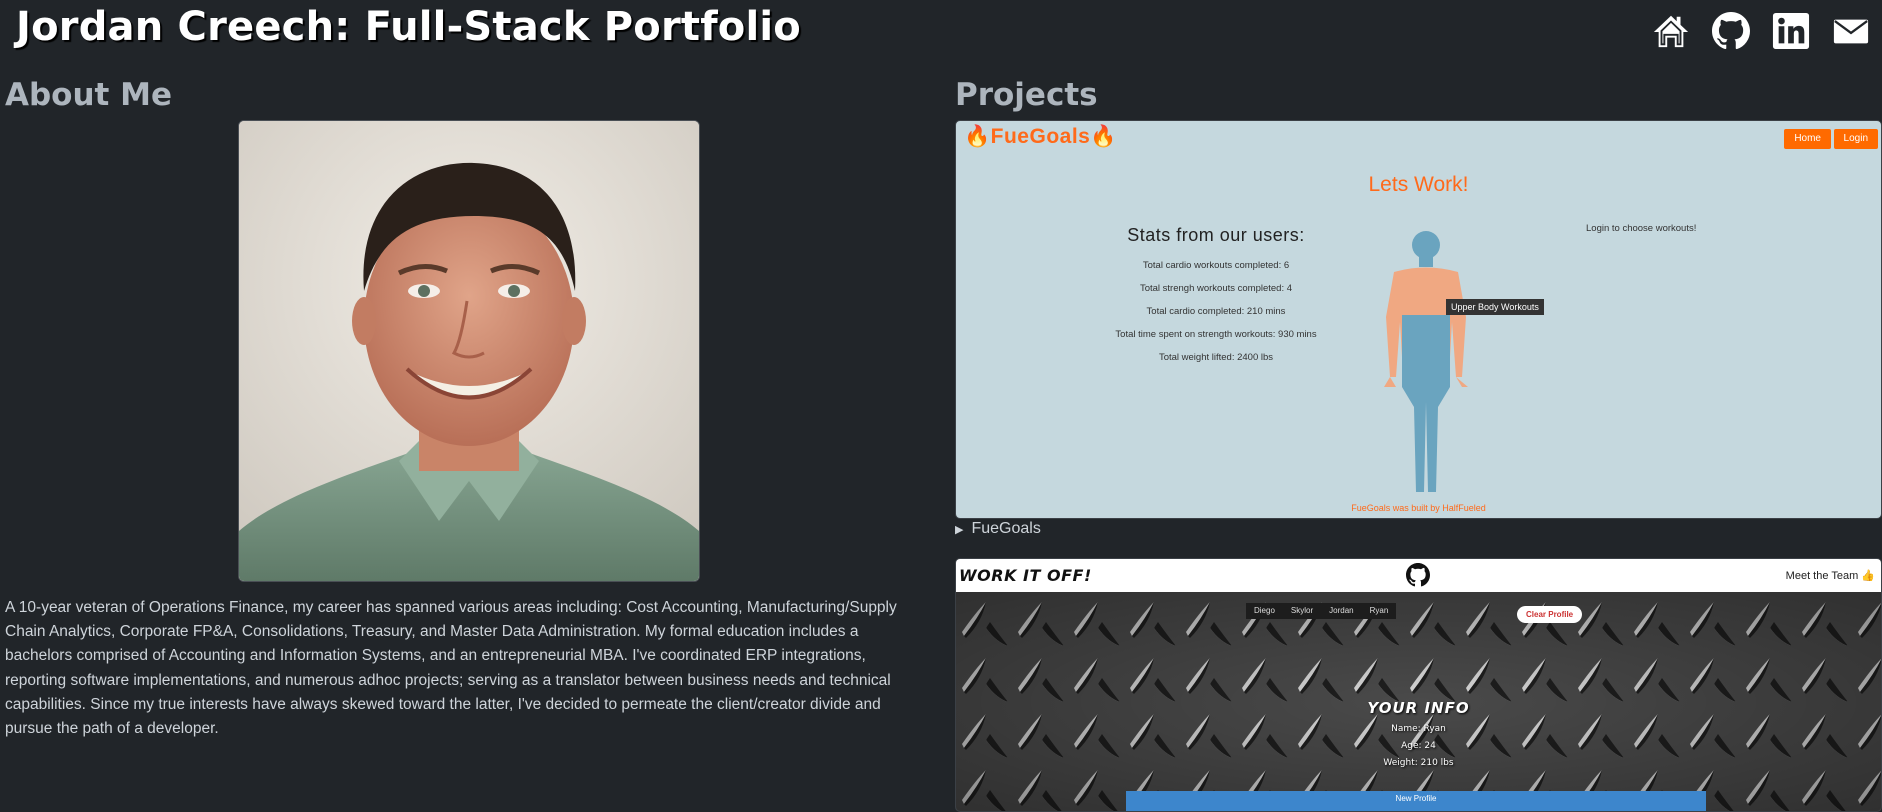 The width and height of the screenshot is (1882, 812). I want to click on fuegoals-stat: Total cardio workouts completed: 6, so click(1216, 265).